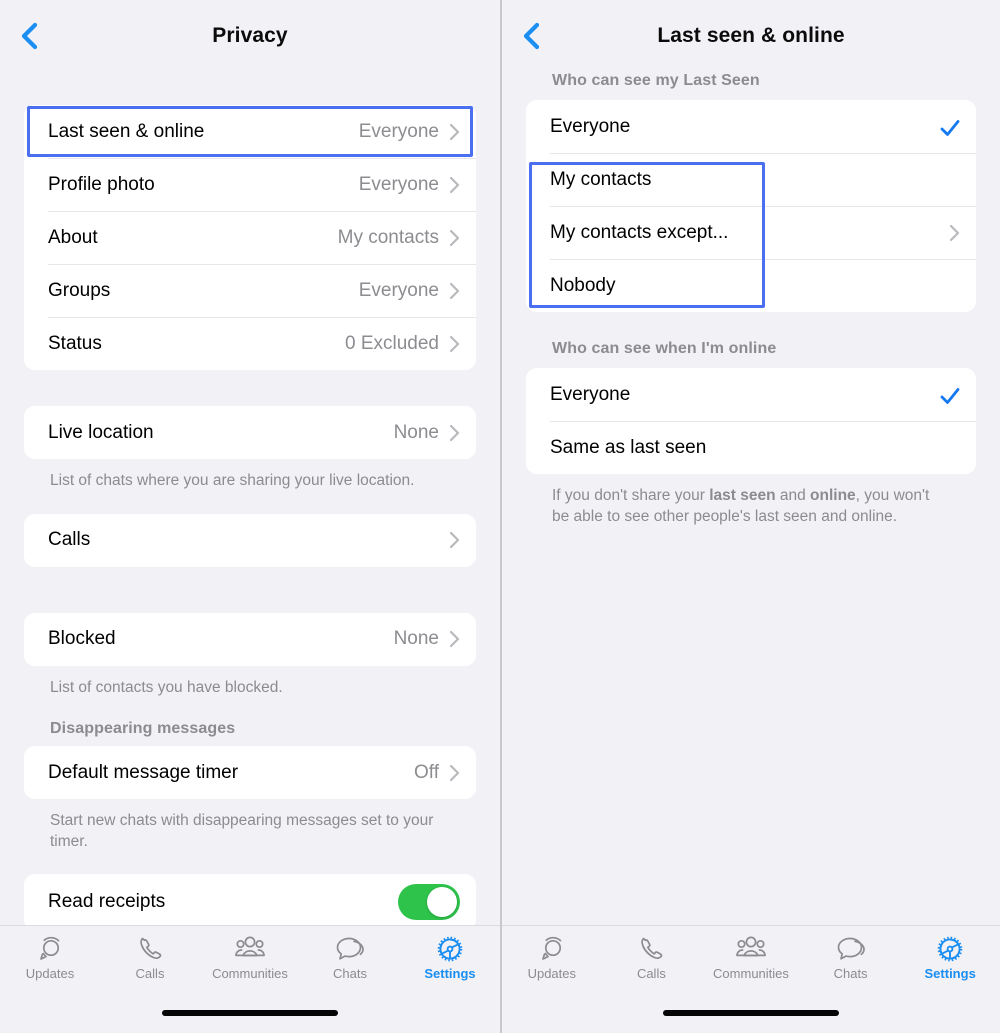 The height and width of the screenshot is (1033, 1000). What do you see at coordinates (442, 902) in the screenshot?
I see `toggle-knob` at bounding box center [442, 902].